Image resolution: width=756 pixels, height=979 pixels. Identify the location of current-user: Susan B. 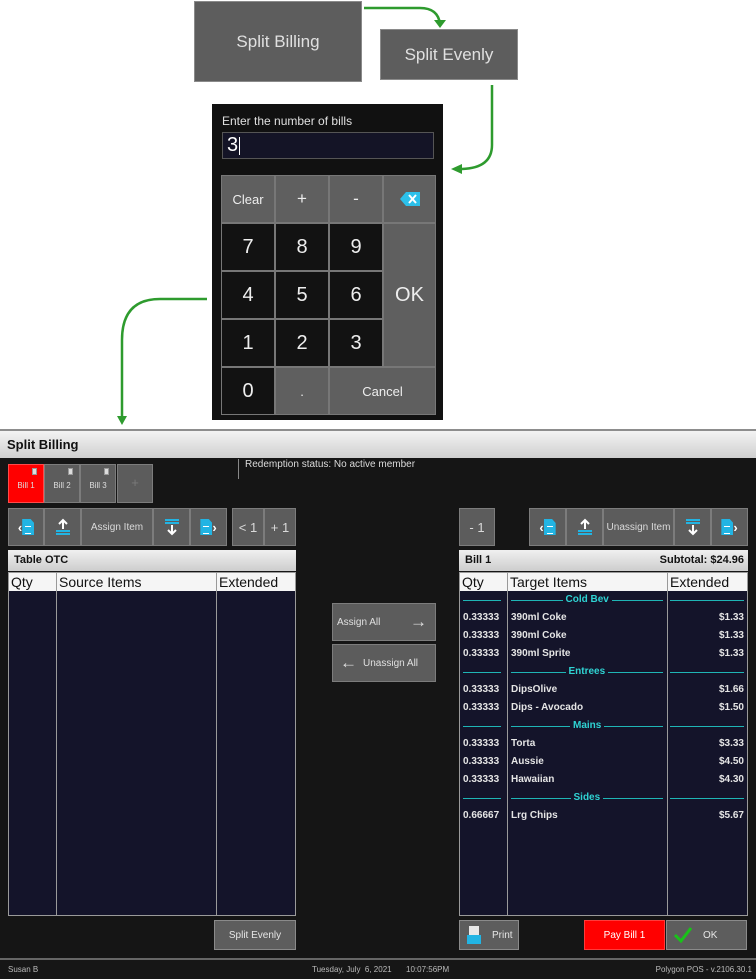
(23, 969).